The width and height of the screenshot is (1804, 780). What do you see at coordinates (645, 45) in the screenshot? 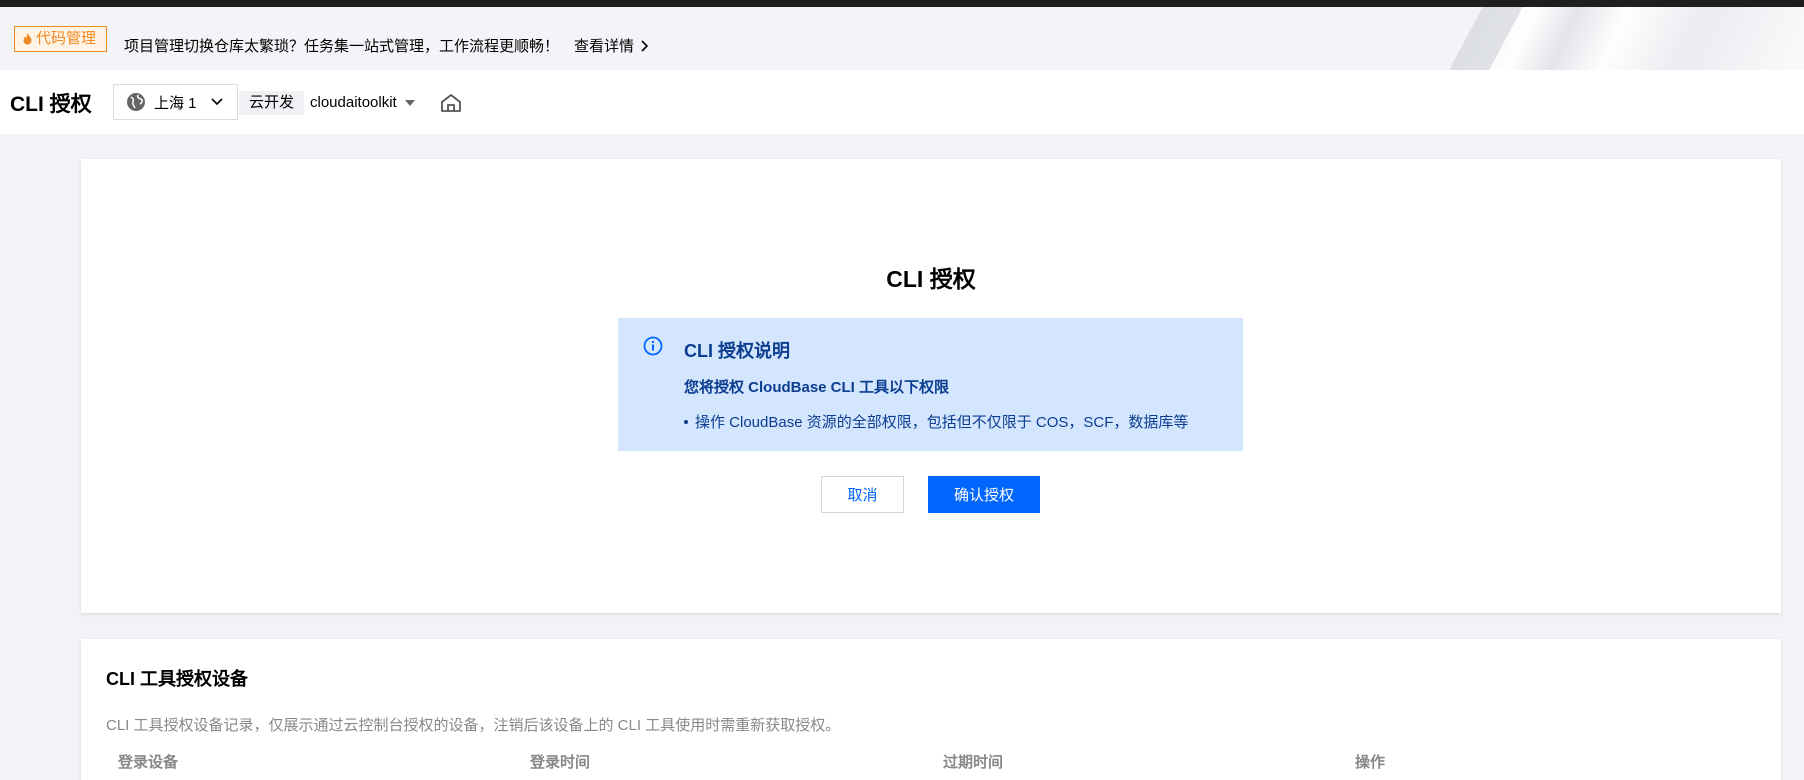
I see `chevron-right-icon` at bounding box center [645, 45].